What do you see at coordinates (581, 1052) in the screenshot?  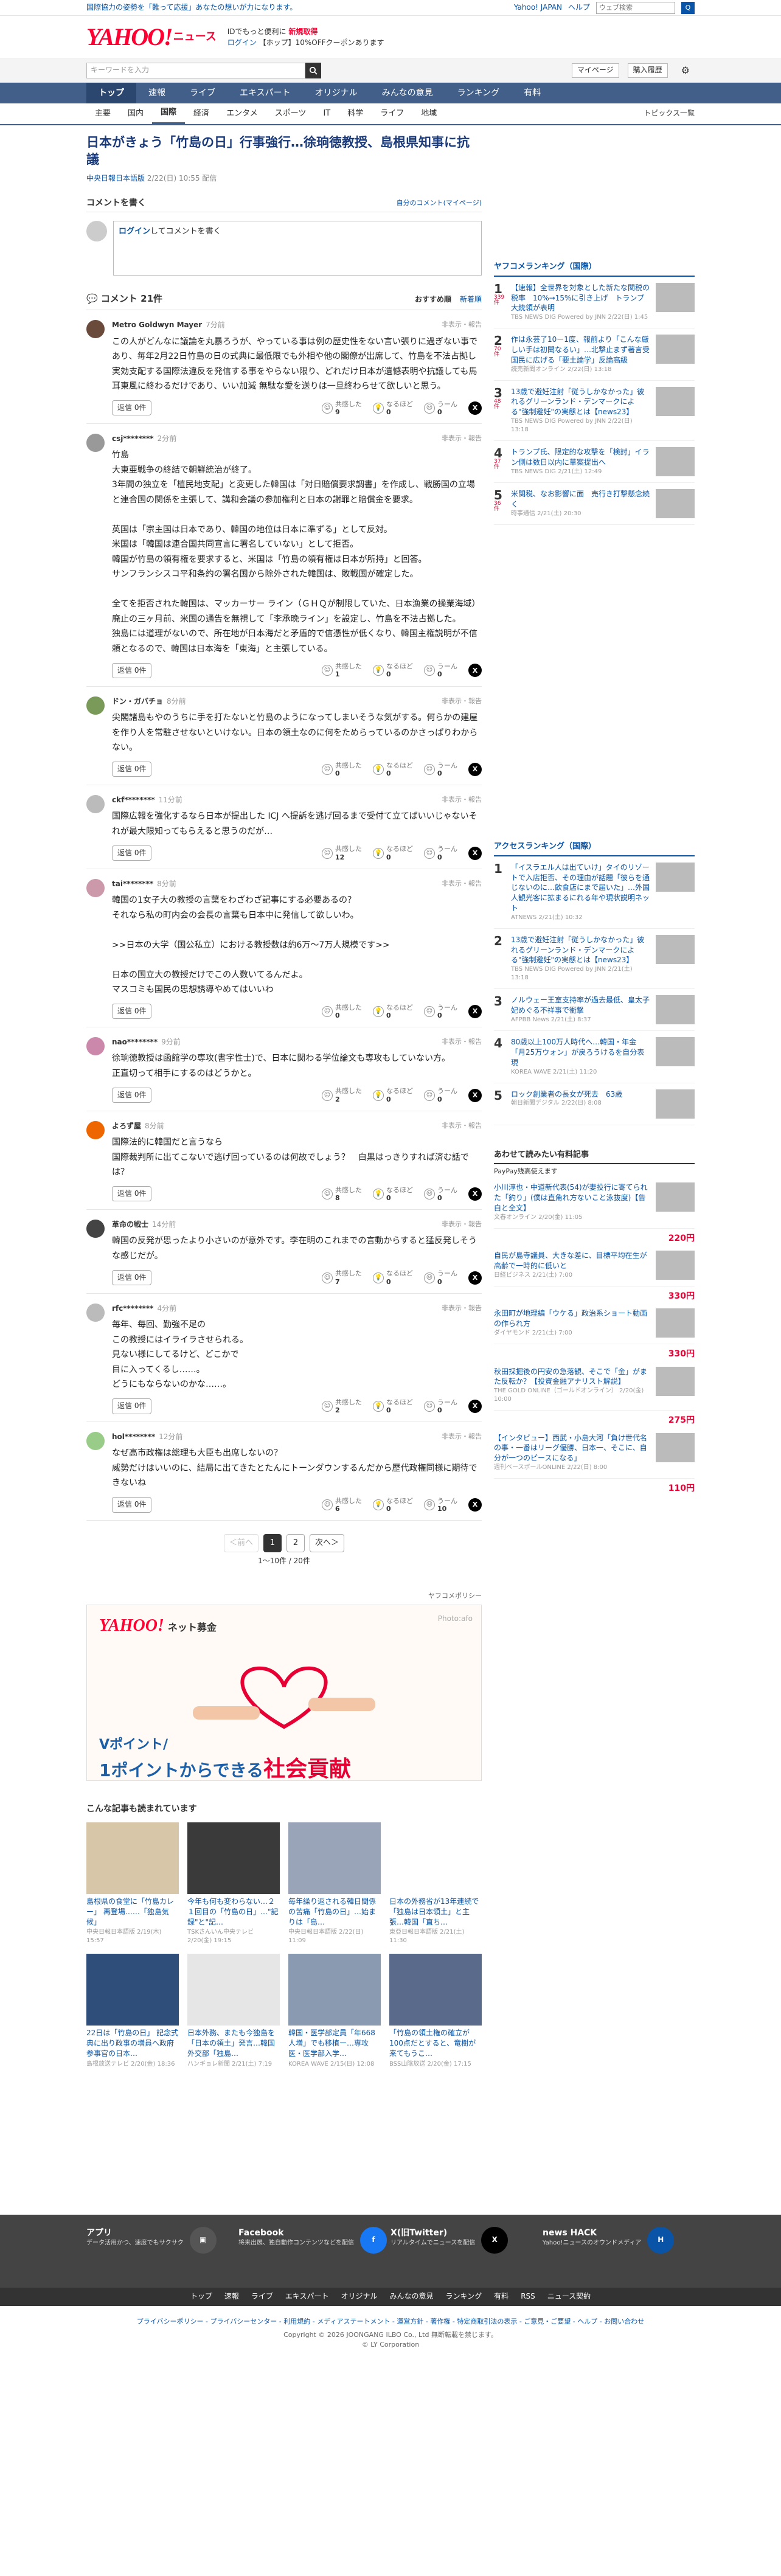 I see `rank-title: 80歳以上100万人時代へ…韓国・年金「月25万ウォン」が戻ろうけるを自分表現` at bounding box center [581, 1052].